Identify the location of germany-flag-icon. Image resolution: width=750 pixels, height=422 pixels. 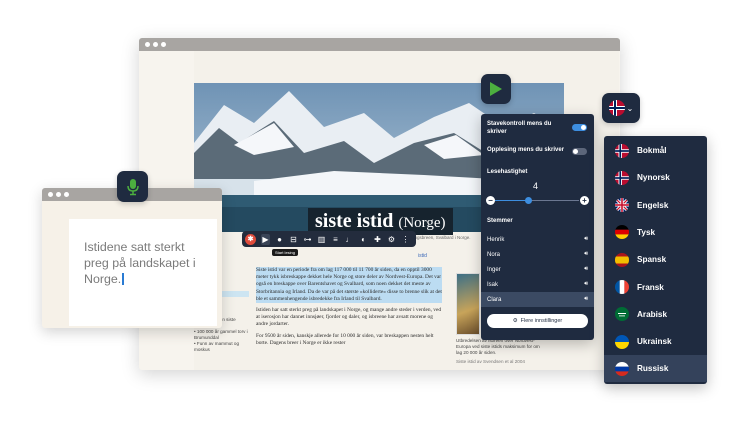
(622, 232).